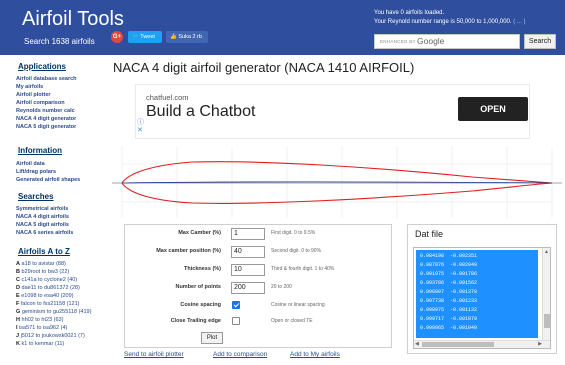 The image size is (565, 365). What do you see at coordinates (30, 164) in the screenshot?
I see `sidebar-item-airfoil-data: Airfoil data` at bounding box center [30, 164].